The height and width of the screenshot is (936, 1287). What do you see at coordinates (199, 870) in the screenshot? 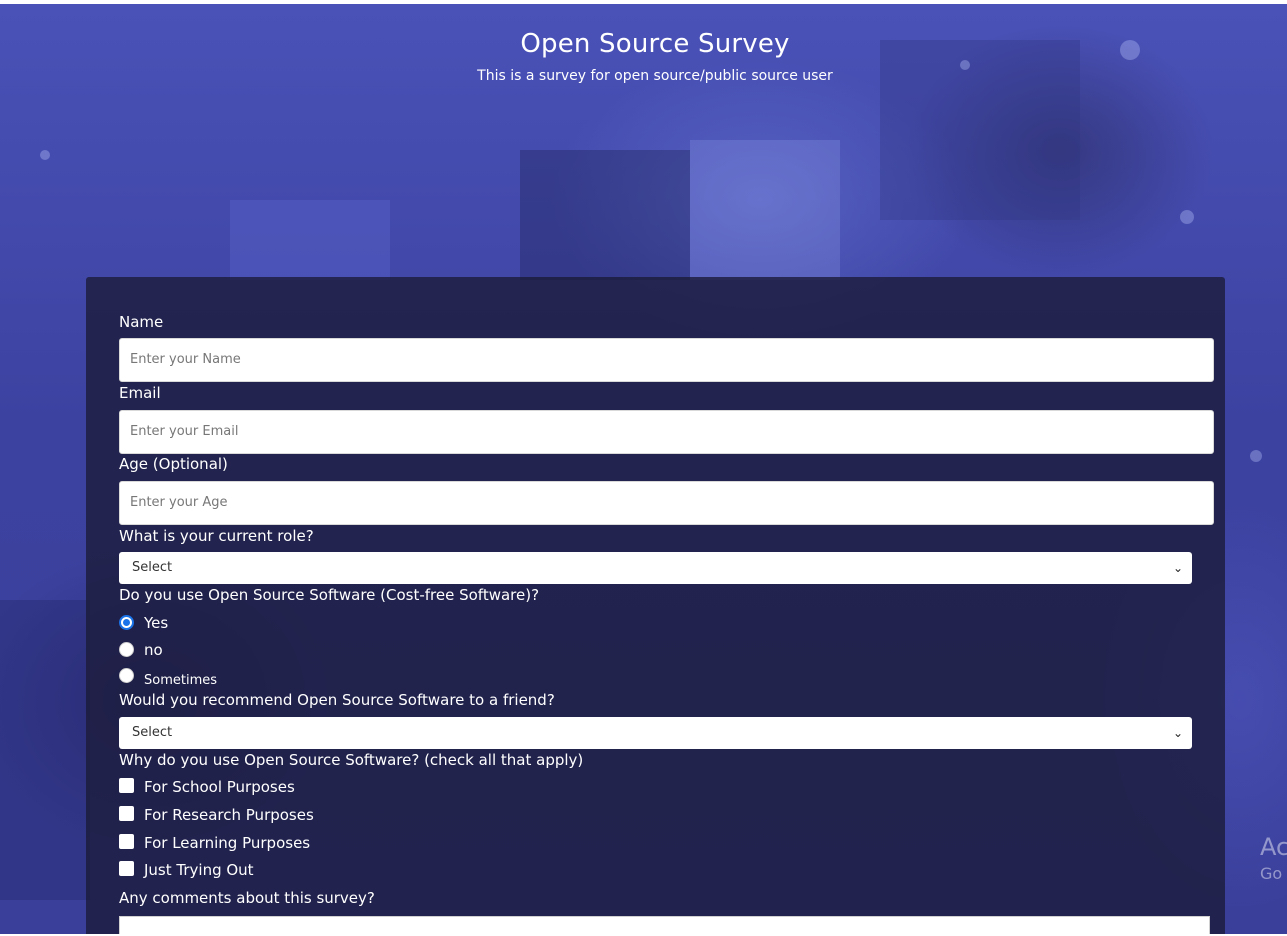
I see `checkbox-label-trying: Just Trying Out` at bounding box center [199, 870].